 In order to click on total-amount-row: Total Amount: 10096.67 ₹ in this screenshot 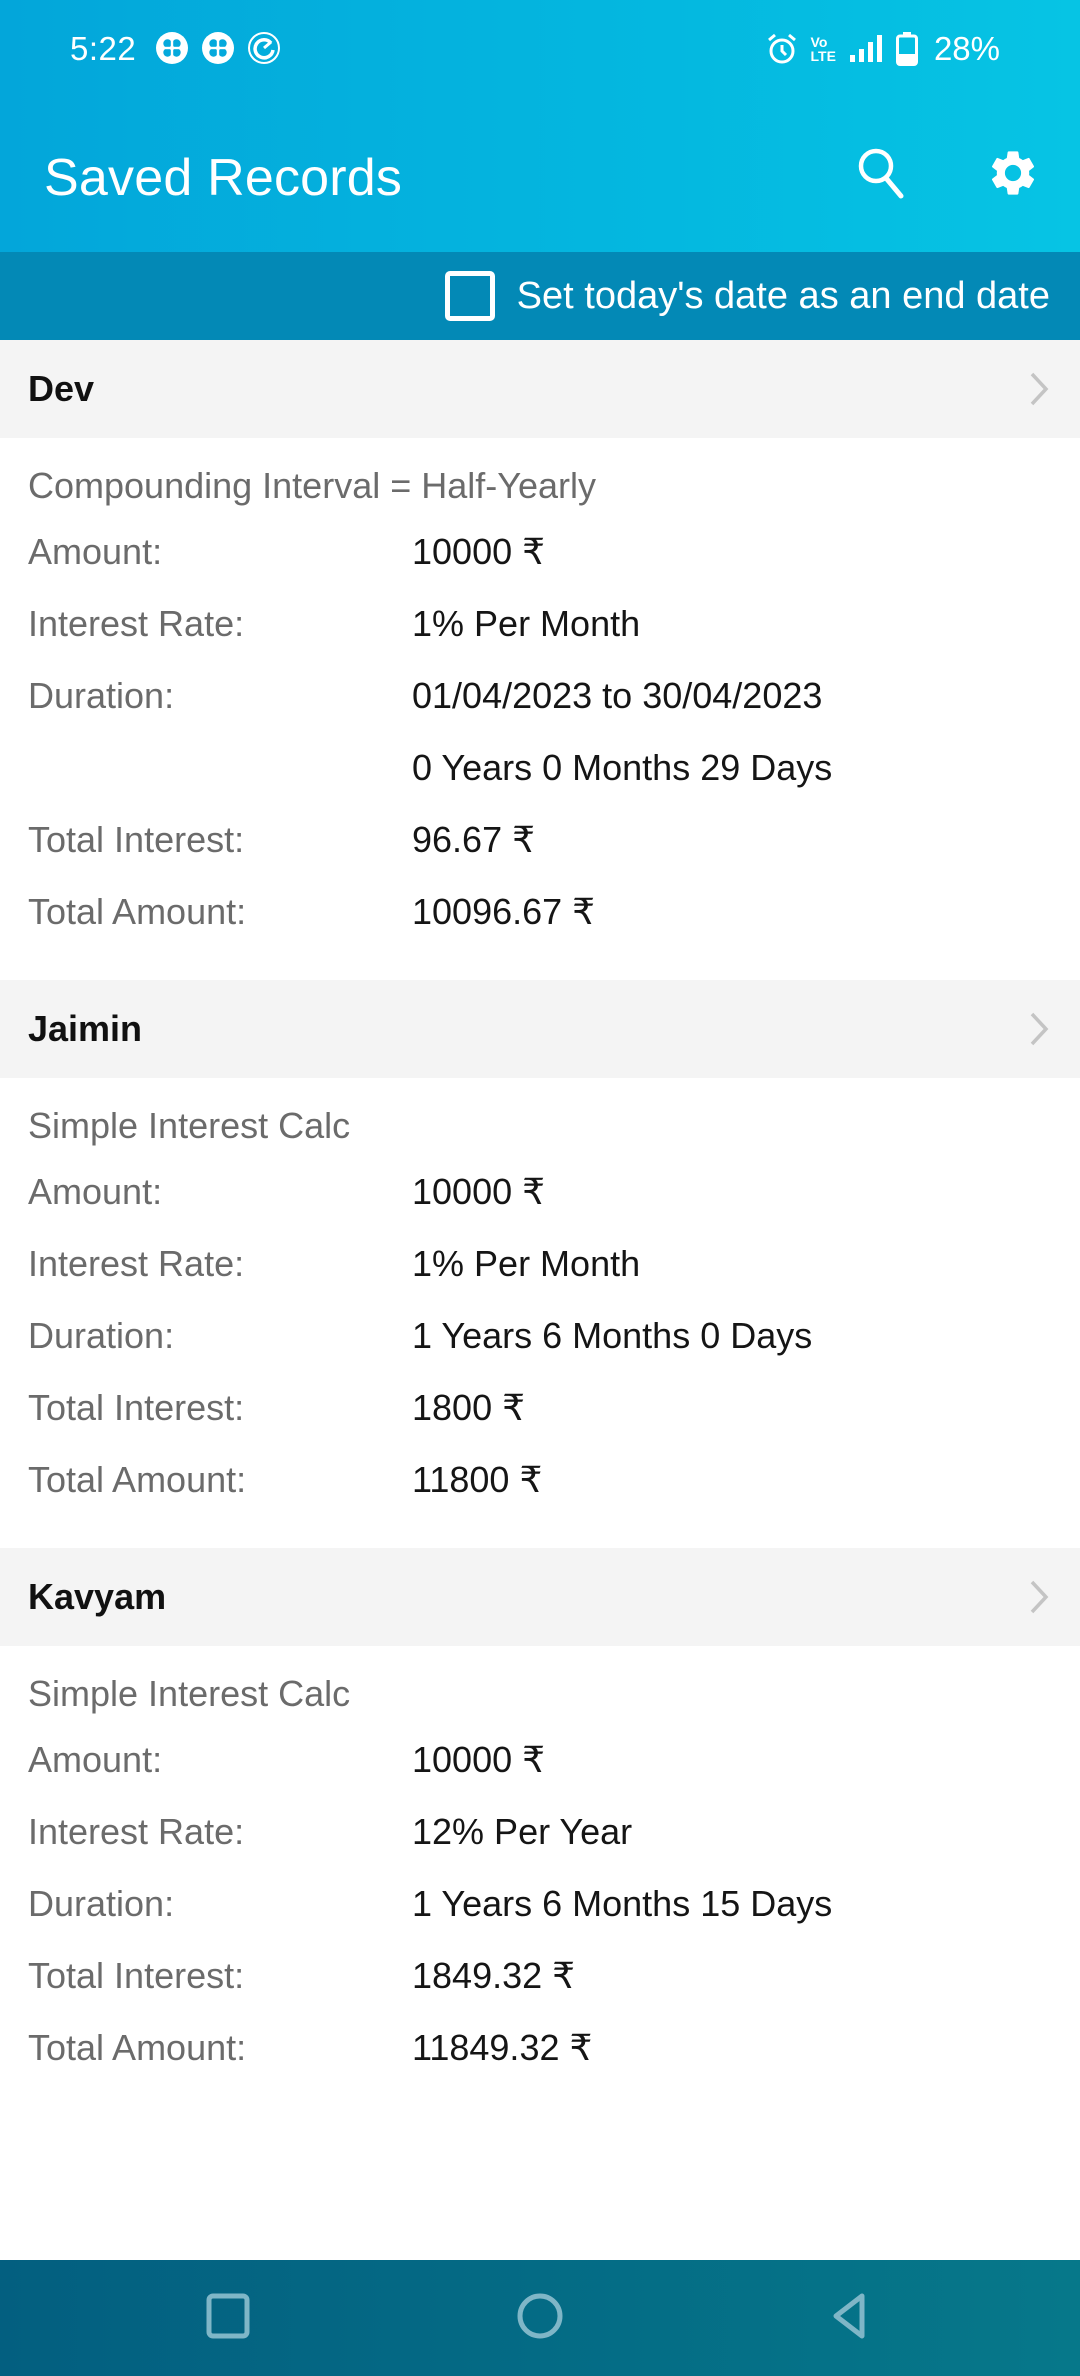, I will do `click(554, 924)`.